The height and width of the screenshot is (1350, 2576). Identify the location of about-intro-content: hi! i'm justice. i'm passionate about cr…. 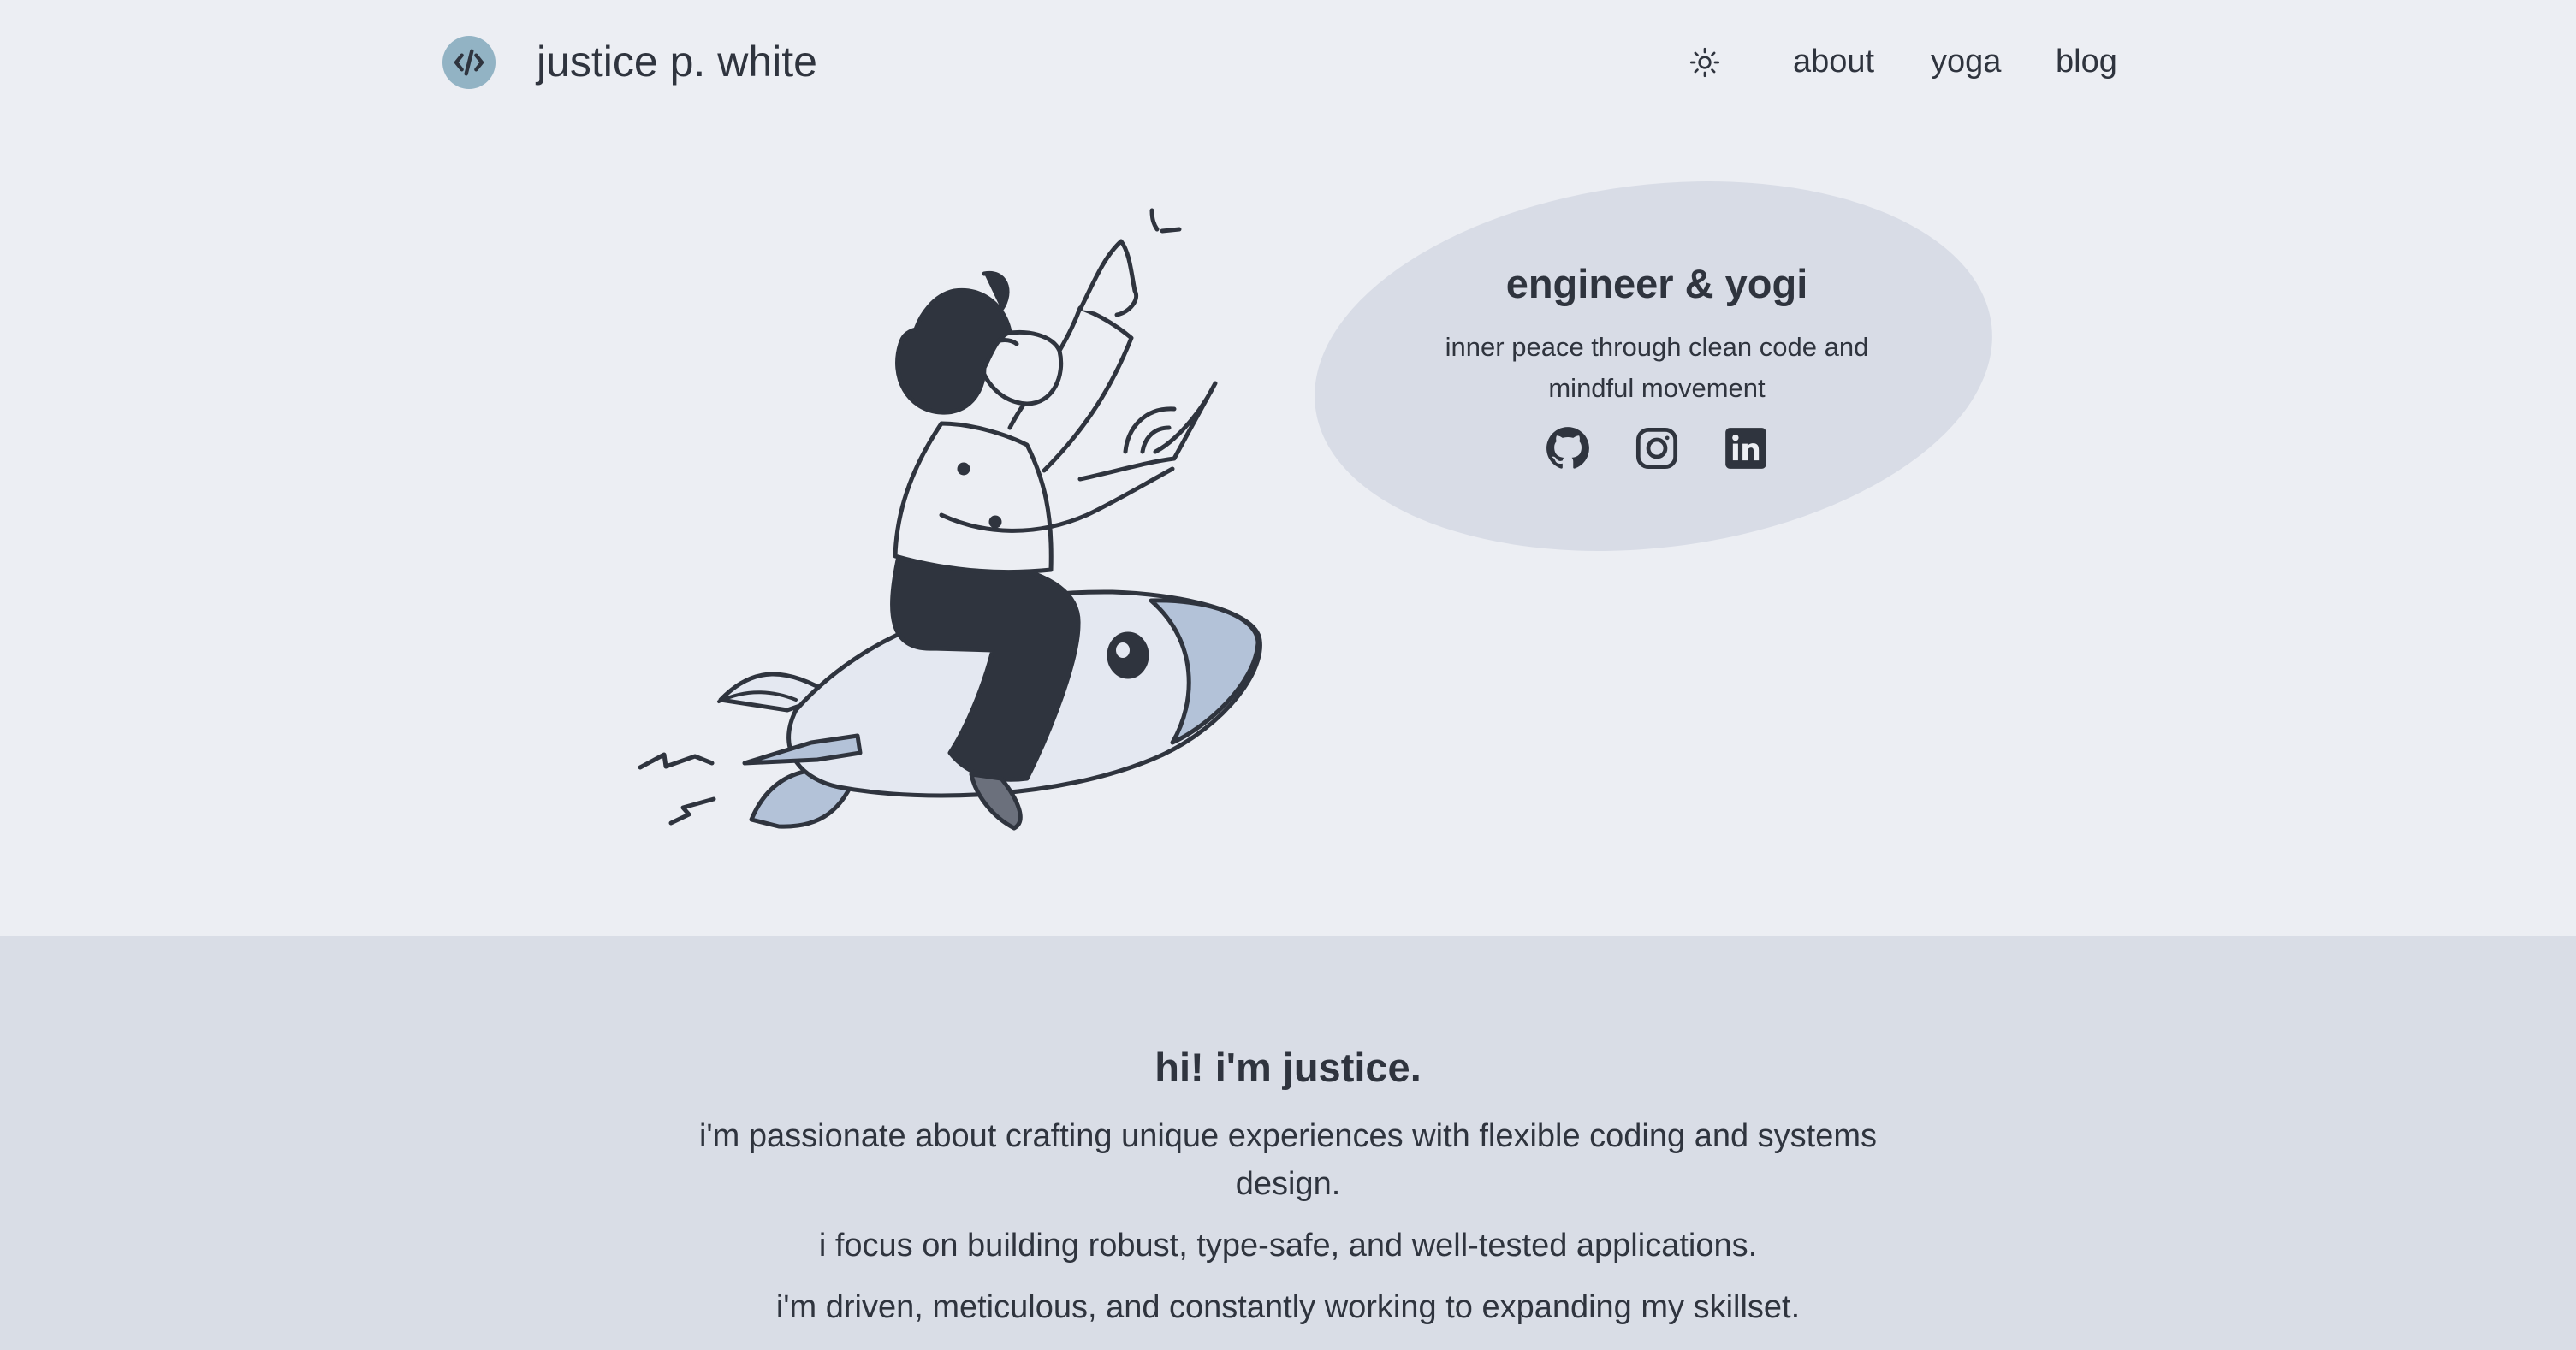
(1288, 1186).